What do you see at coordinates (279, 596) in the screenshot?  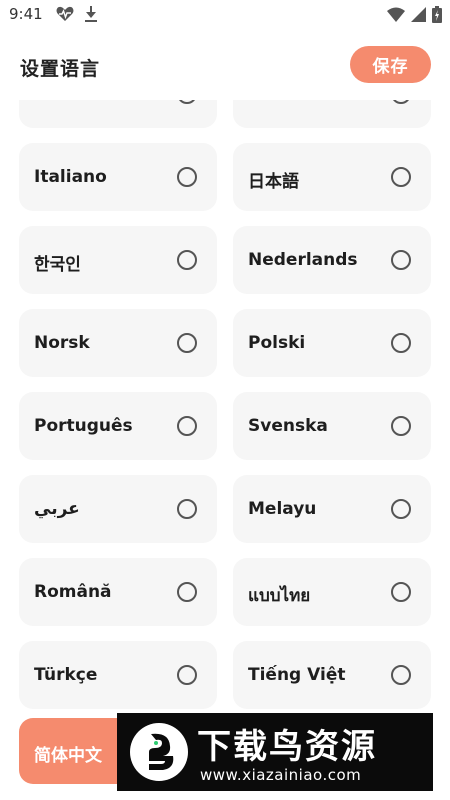 I see `language-label: แบบไทย` at bounding box center [279, 596].